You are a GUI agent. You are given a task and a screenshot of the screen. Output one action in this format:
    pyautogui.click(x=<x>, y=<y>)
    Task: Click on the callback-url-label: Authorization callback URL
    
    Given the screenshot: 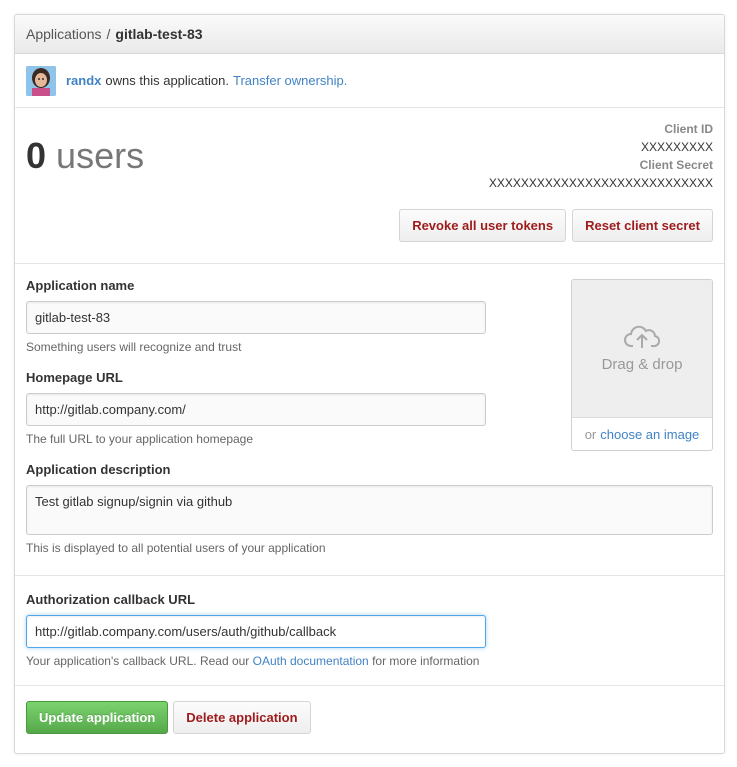 What is the action you would take?
    pyautogui.click(x=111, y=599)
    